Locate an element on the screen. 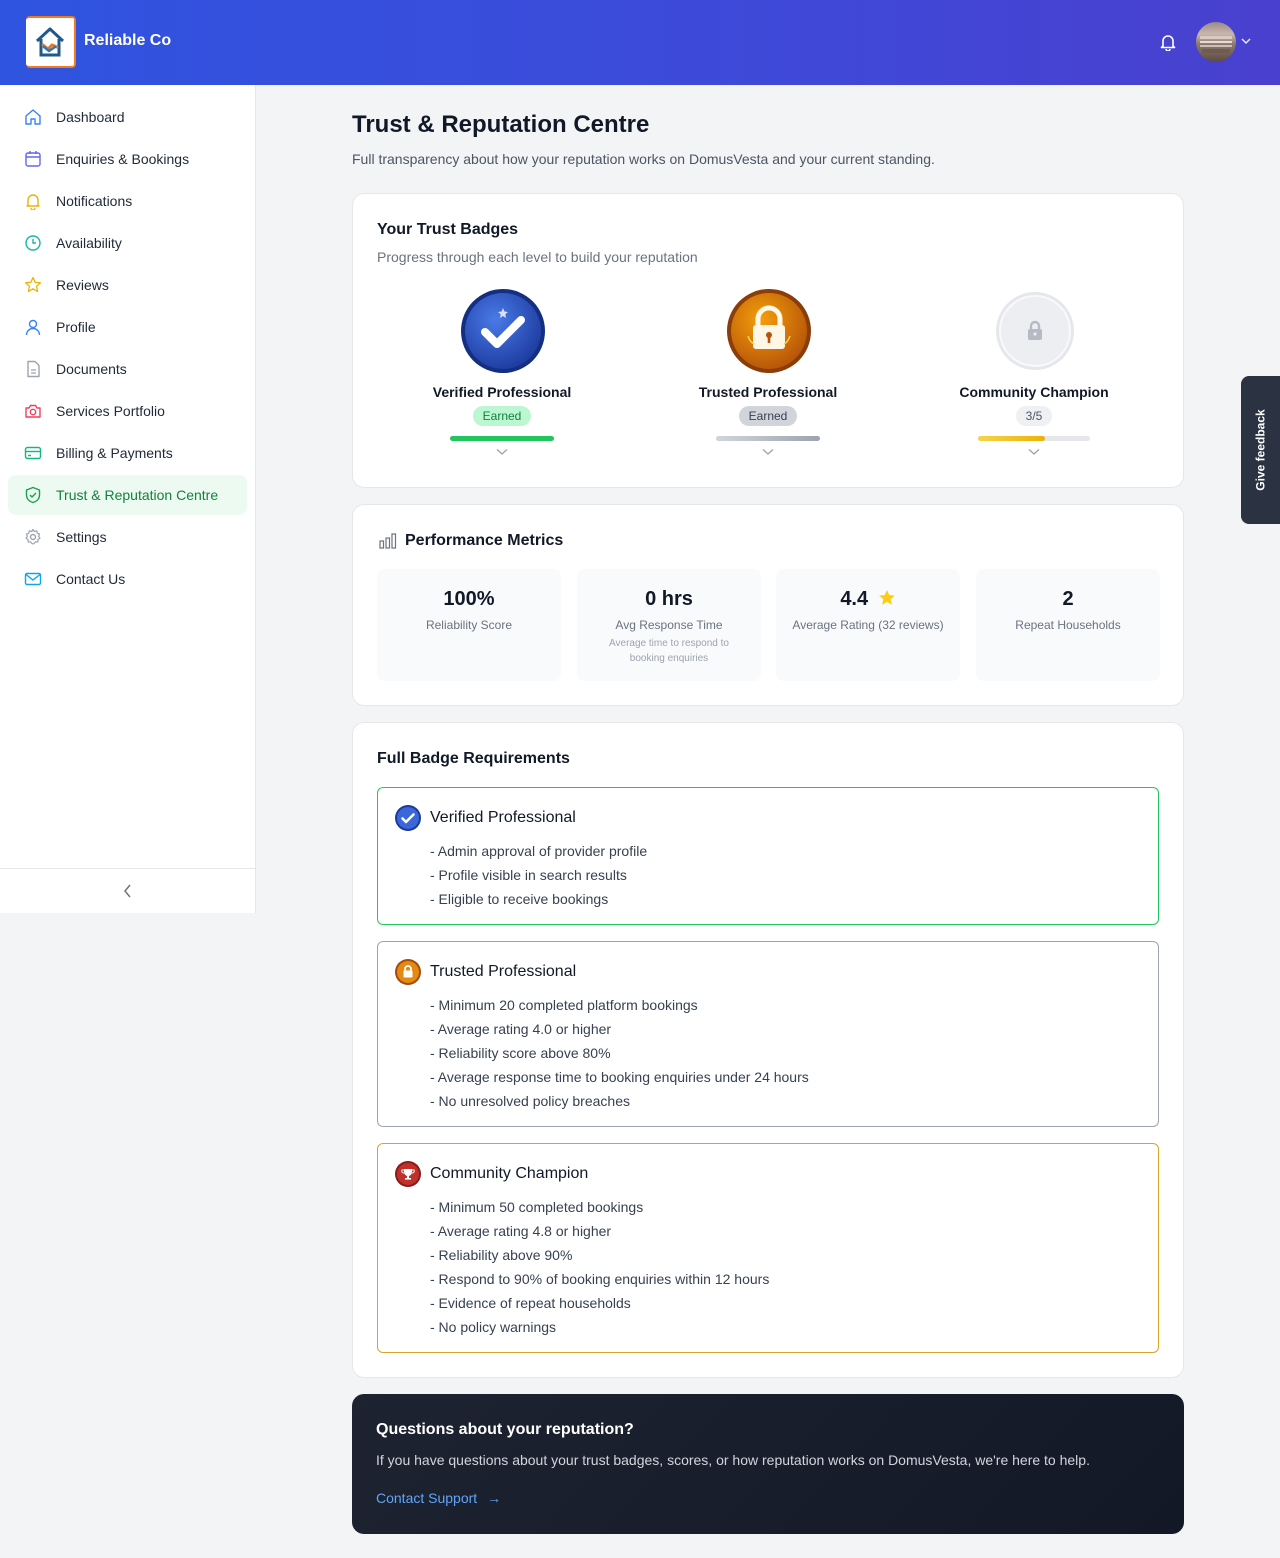 Image resolution: width=1280 pixels, height=1558 pixels. metric-label: Average Rating (32 reviews) is located at coordinates (868, 625).